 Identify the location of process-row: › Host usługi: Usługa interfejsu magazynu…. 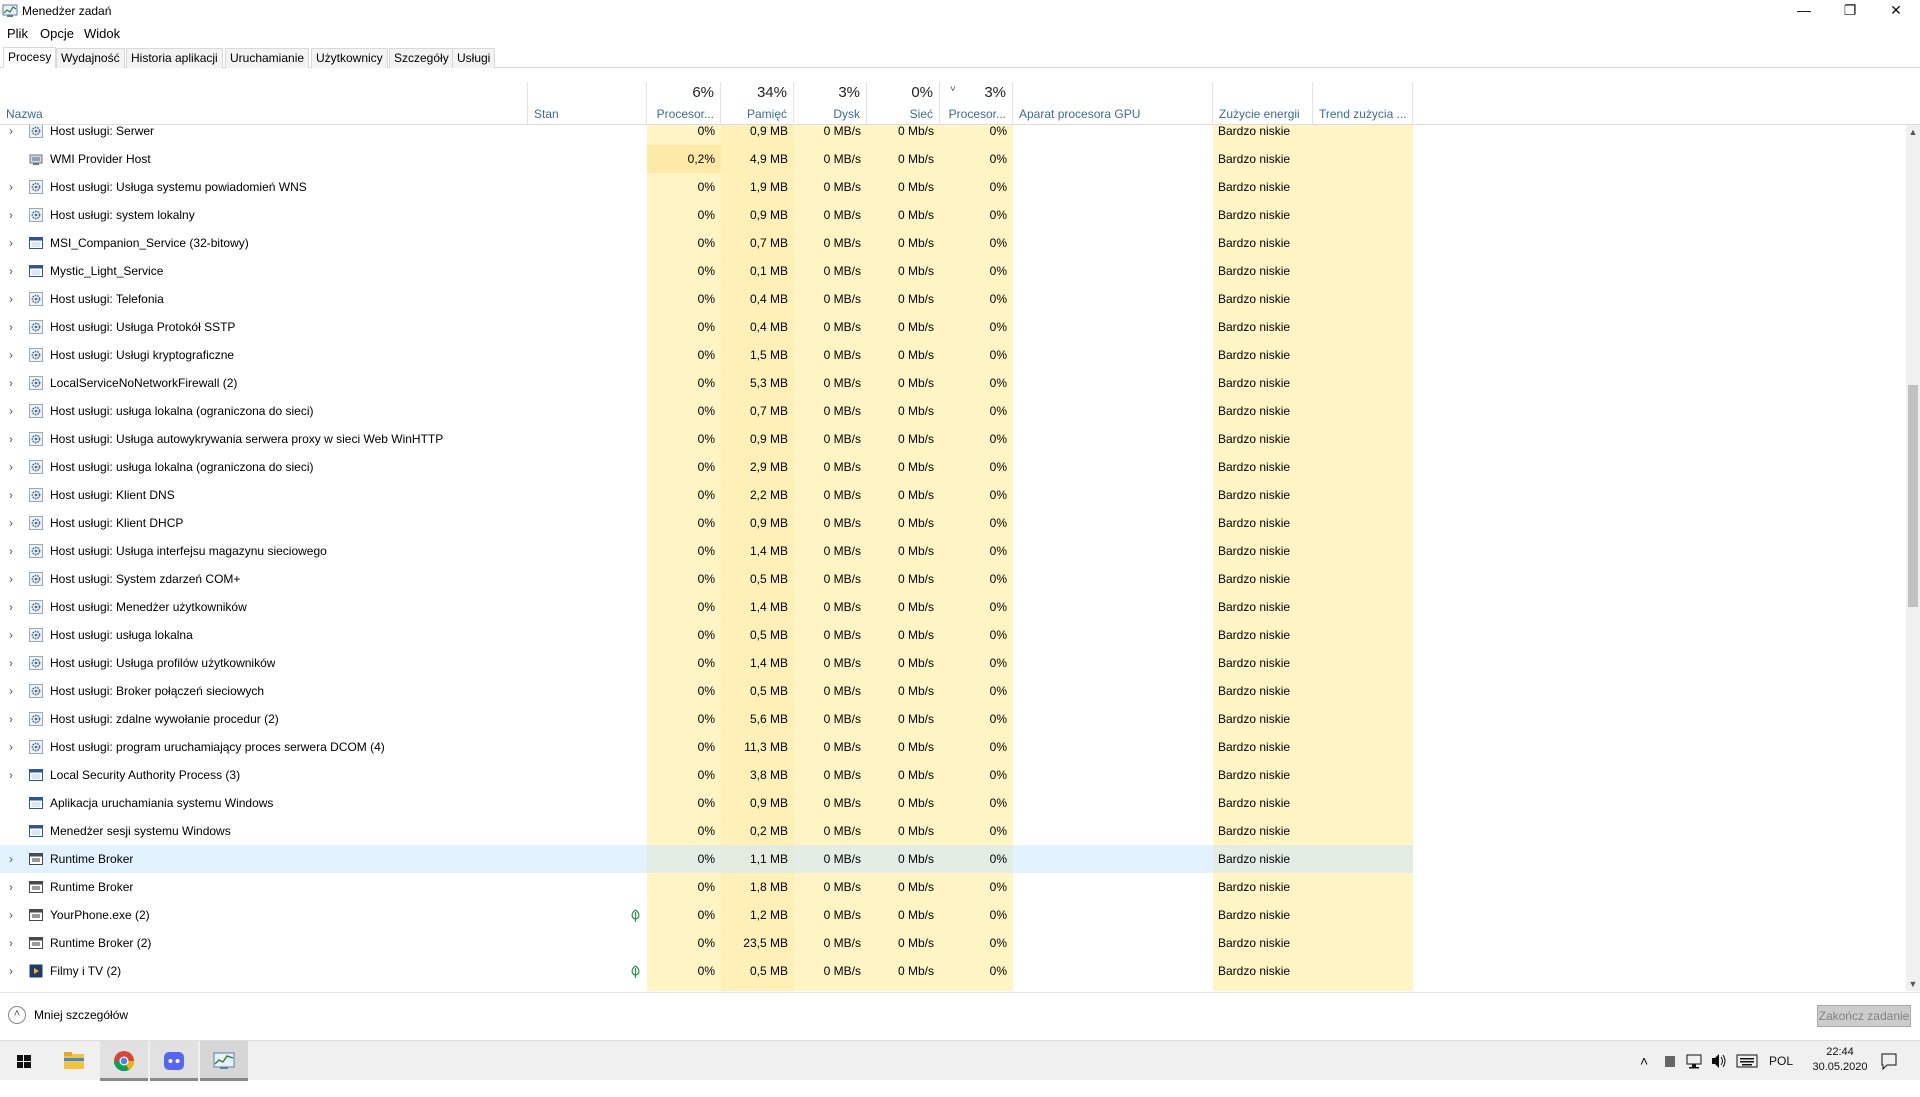
(953, 551).